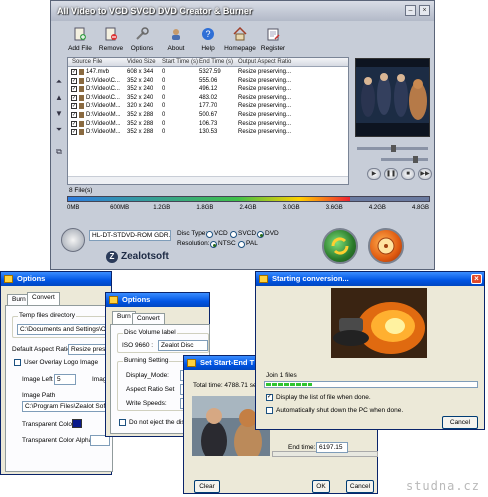 This screenshot has width=488, height=497. Describe the element at coordinates (391, 174) in the screenshot. I see `pause-icon: ❚❚` at that location.